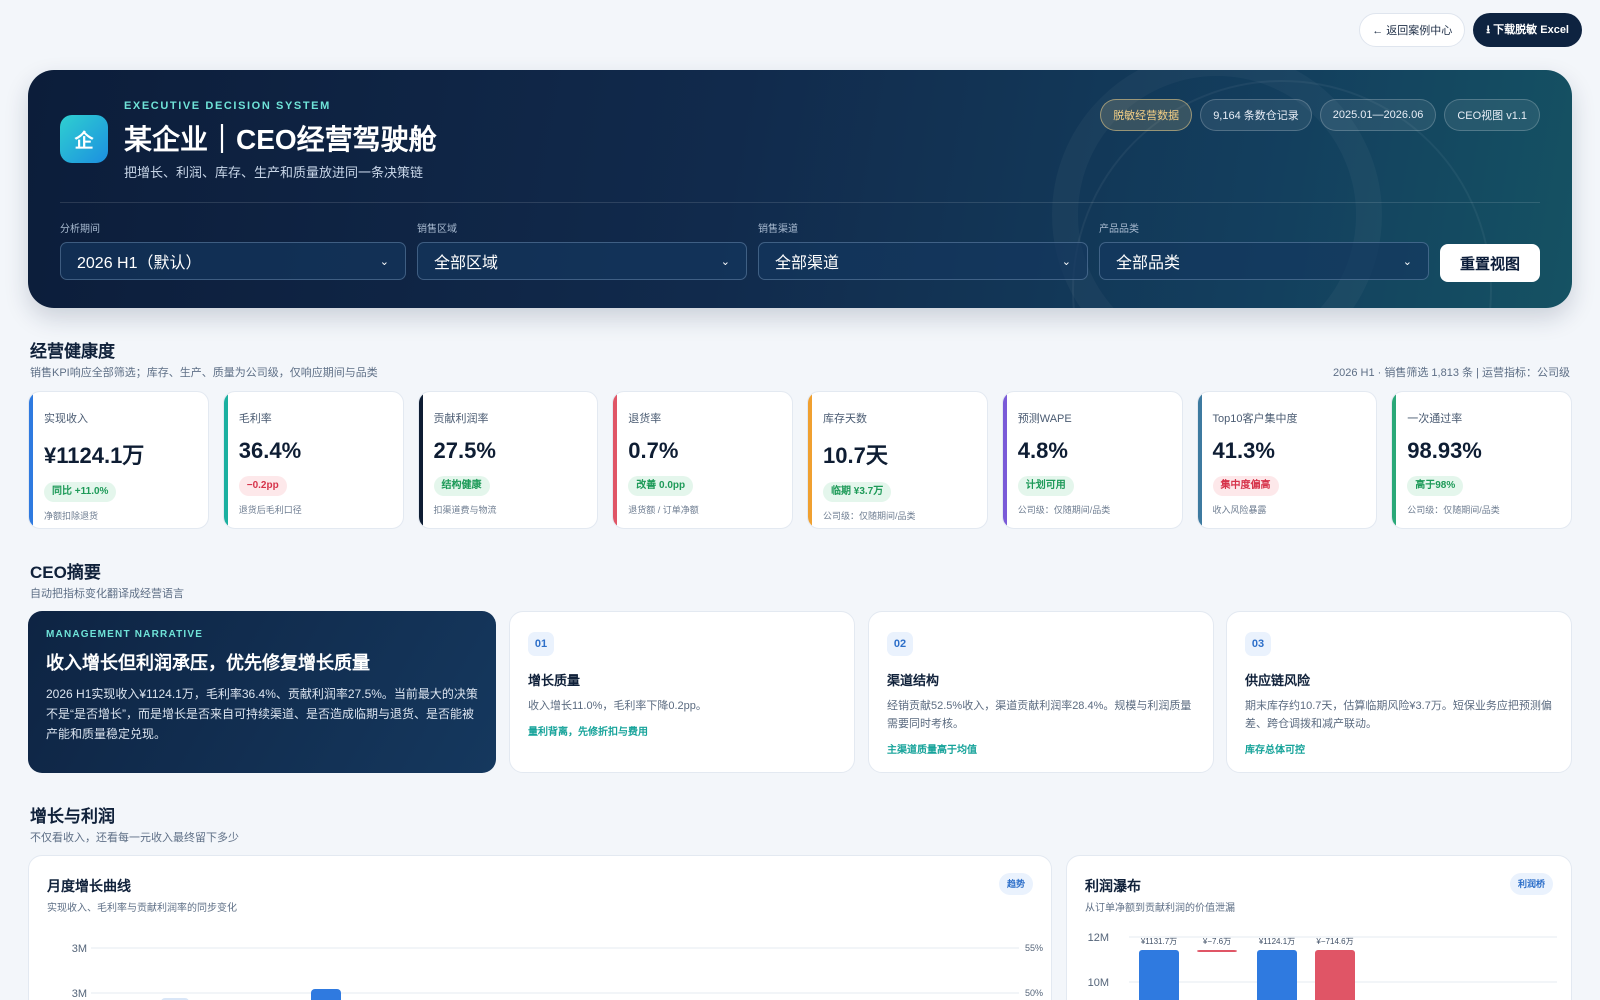 Image resolution: width=1600 pixels, height=1000 pixels. Describe the element at coordinates (118, 460) in the screenshot. I see `kpi-card-revenue: 实现收入 ¥1124.1万 同比 +11.0% 净额扣除退货` at that location.